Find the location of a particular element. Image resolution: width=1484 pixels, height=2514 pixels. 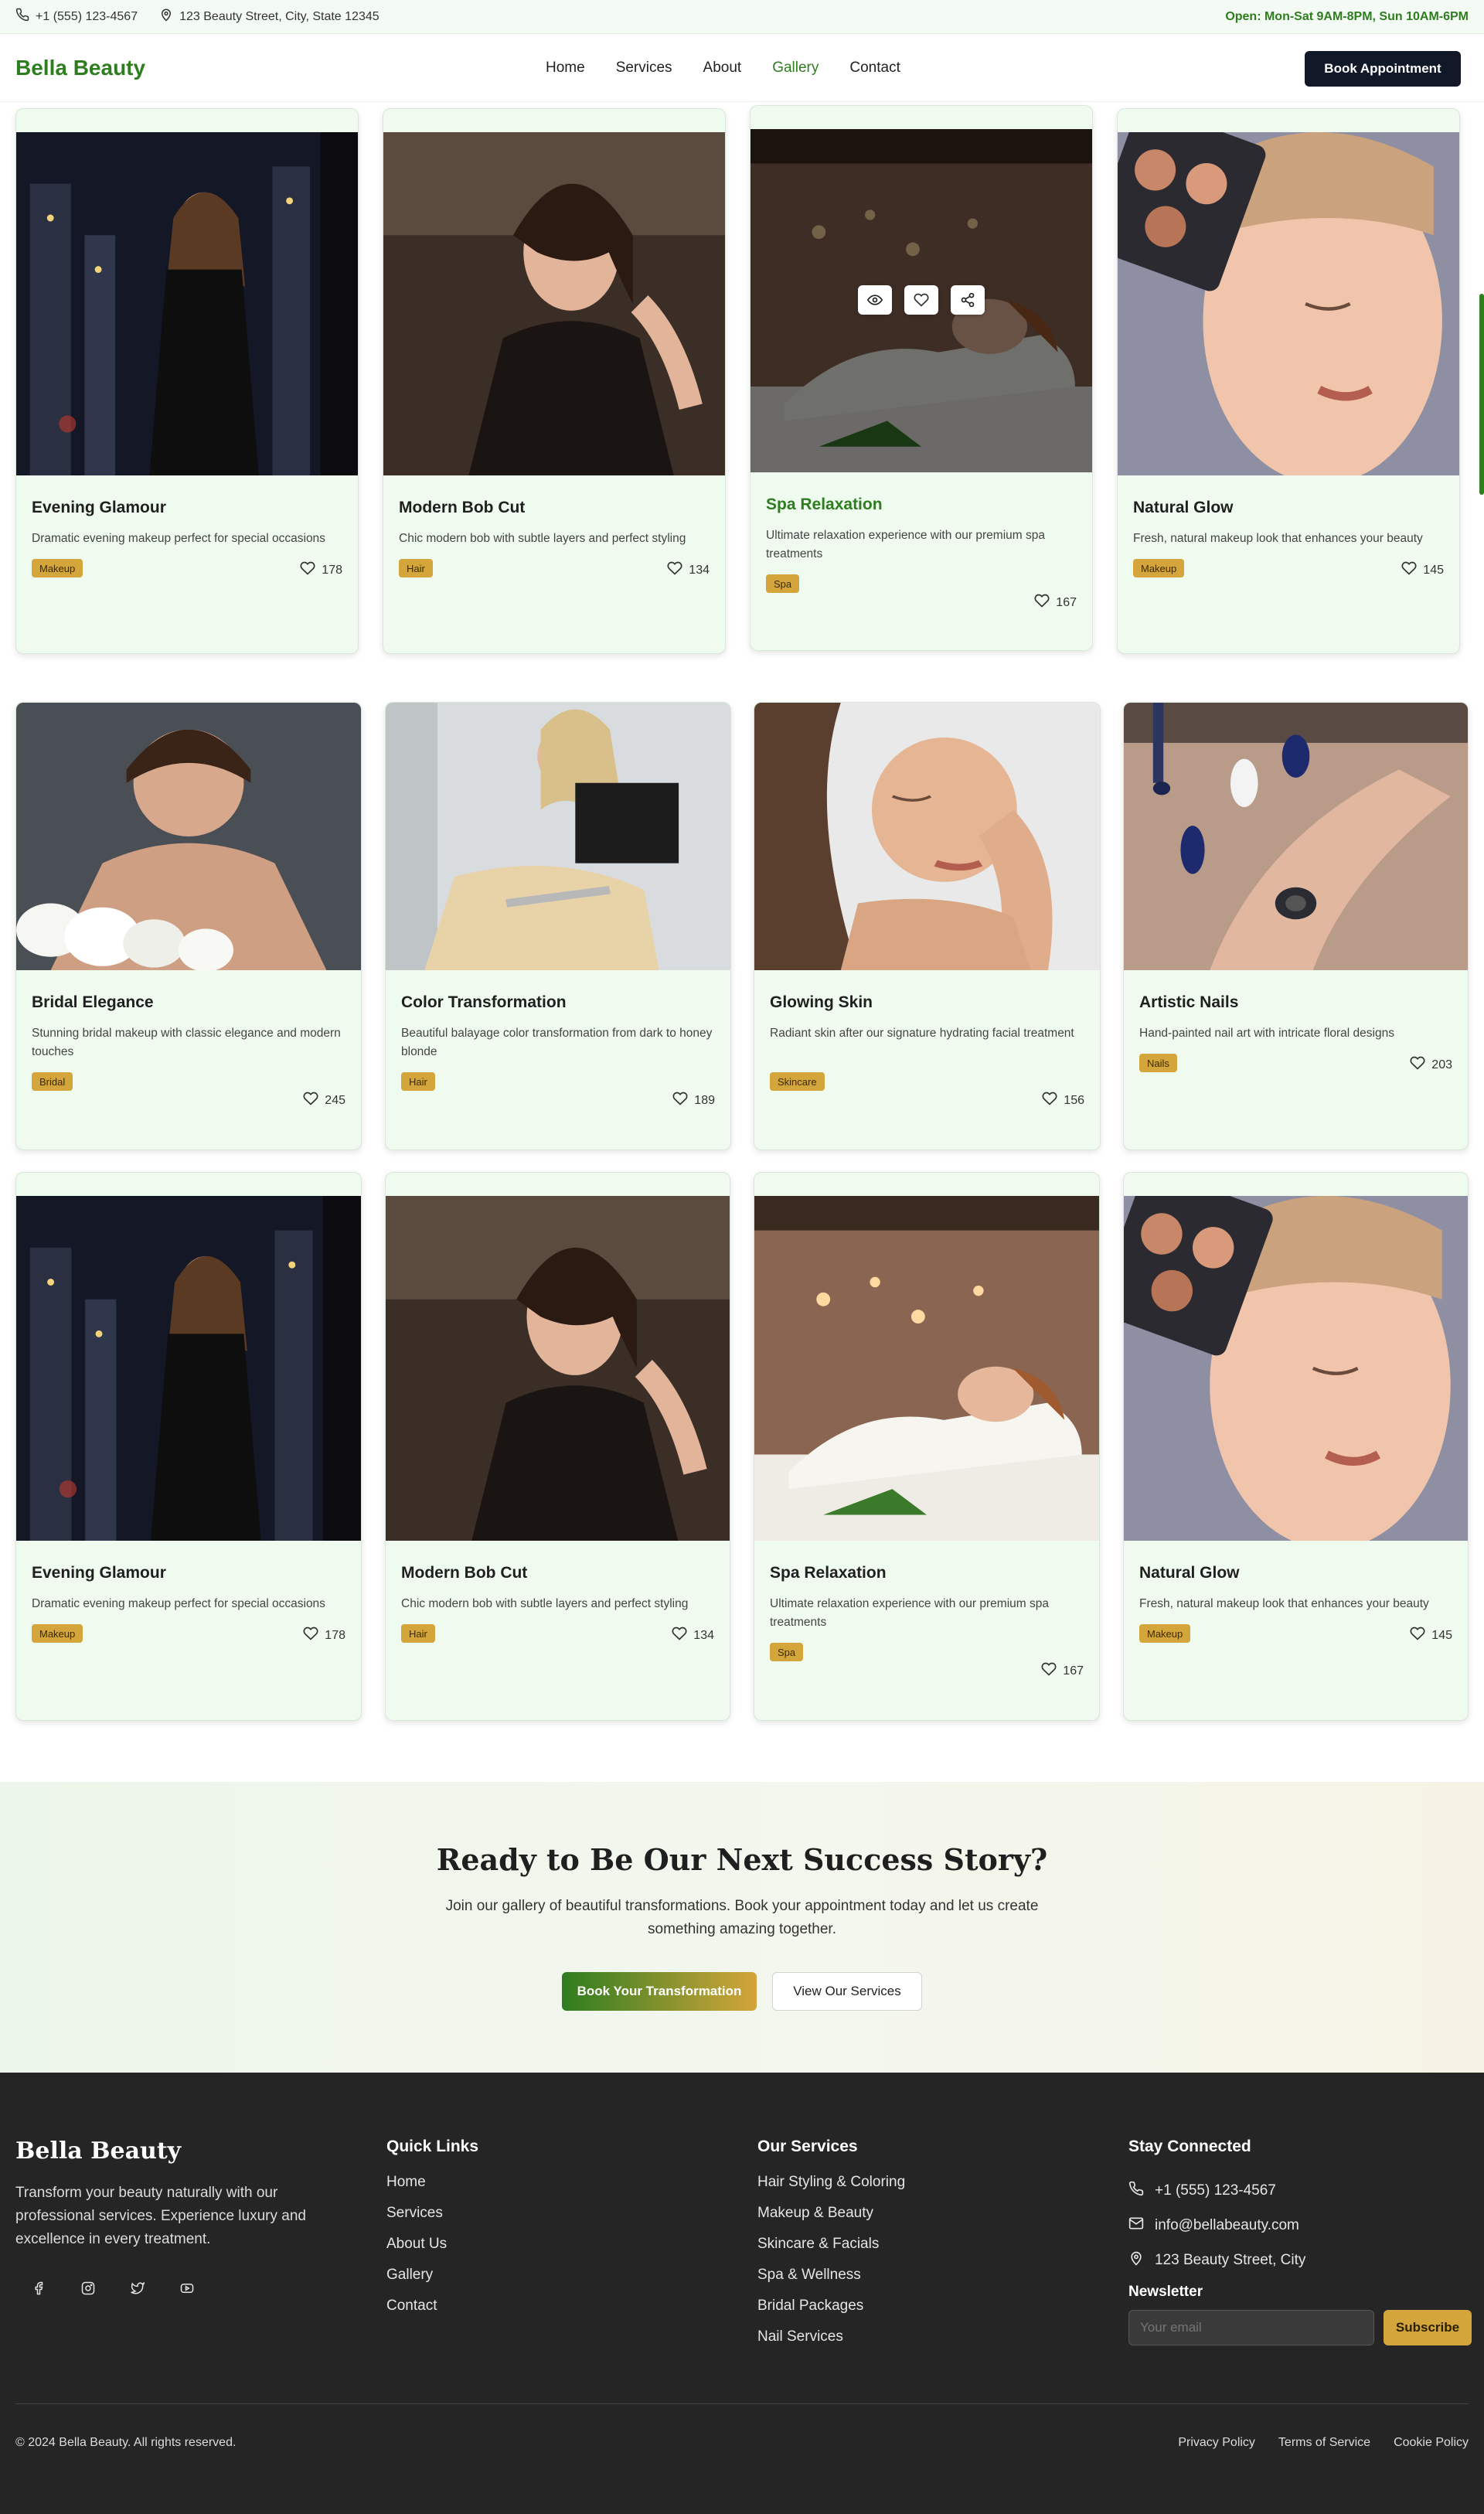

bridal-elegance-photo is located at coordinates (188, 836).